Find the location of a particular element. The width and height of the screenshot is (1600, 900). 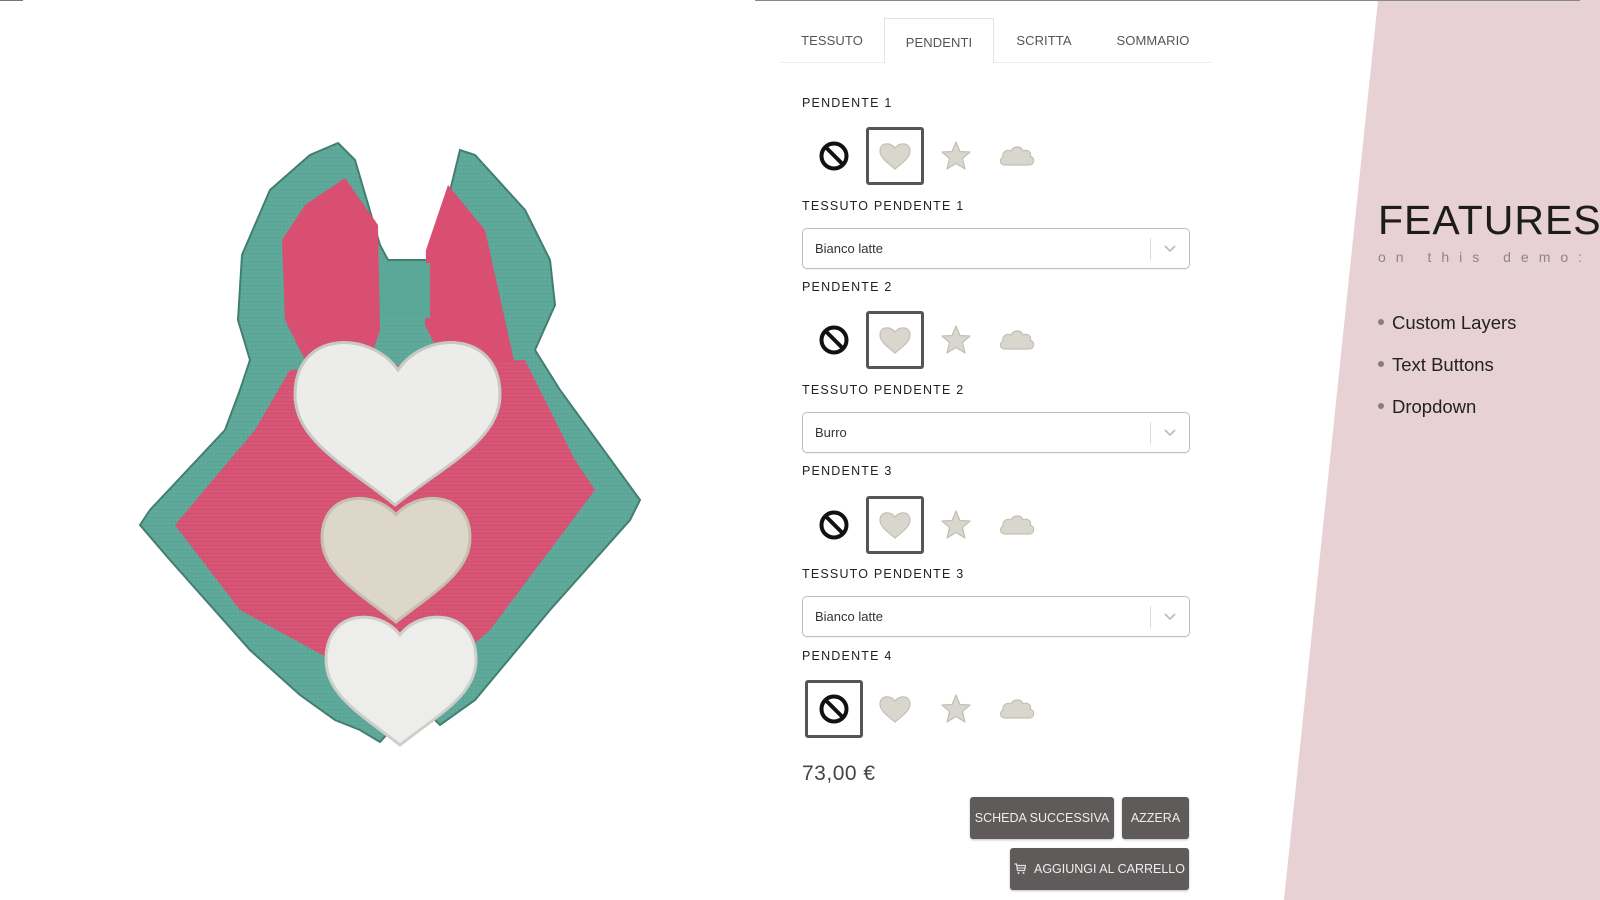

pendant-2-fabric-value: Burro is located at coordinates (831, 432).